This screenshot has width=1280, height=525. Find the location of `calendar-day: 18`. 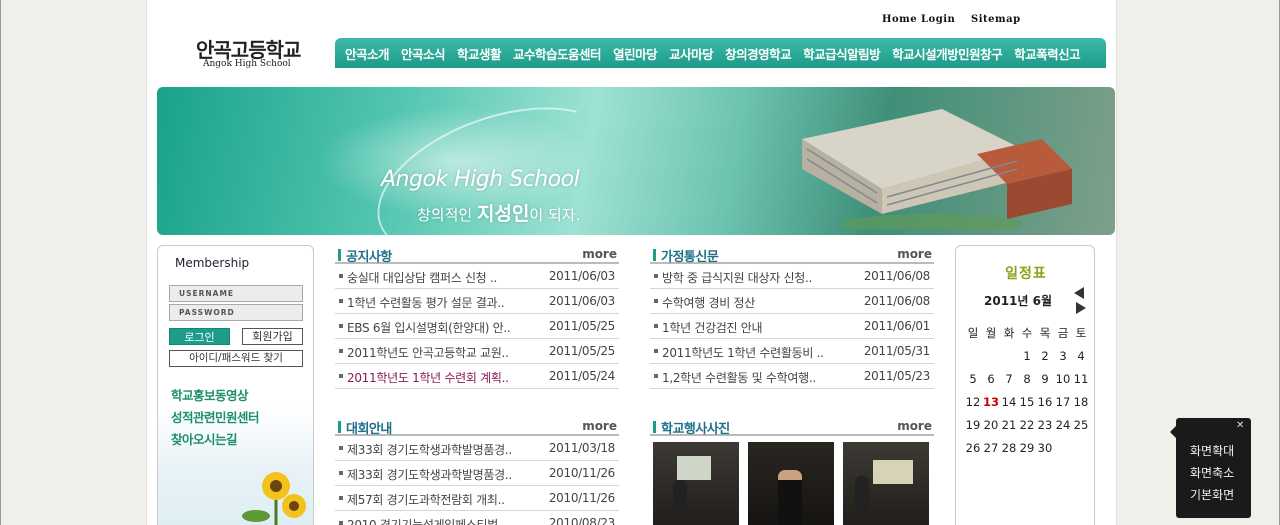

calendar-day: 18 is located at coordinates (1081, 402).